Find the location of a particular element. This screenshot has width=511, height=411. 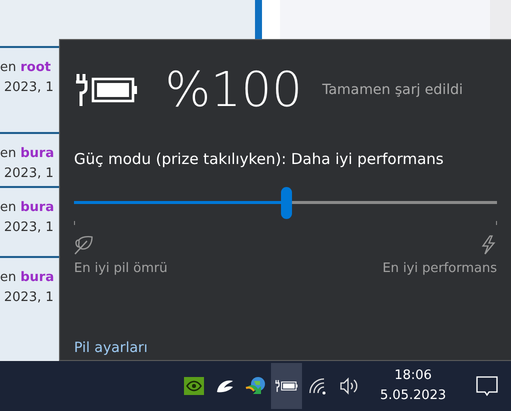

leaf-icon is located at coordinates (84, 244).